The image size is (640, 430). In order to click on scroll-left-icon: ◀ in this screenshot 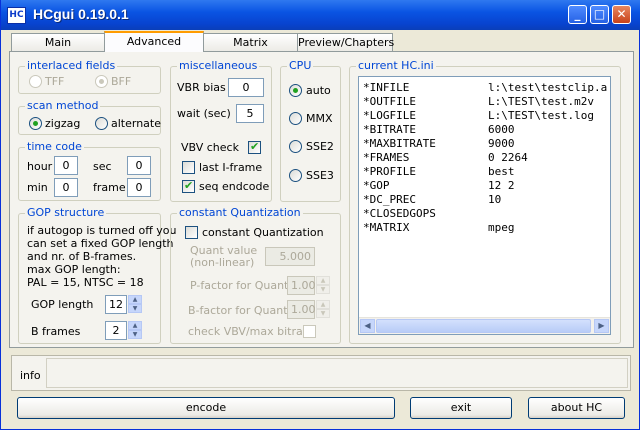, I will do `click(367, 326)`.